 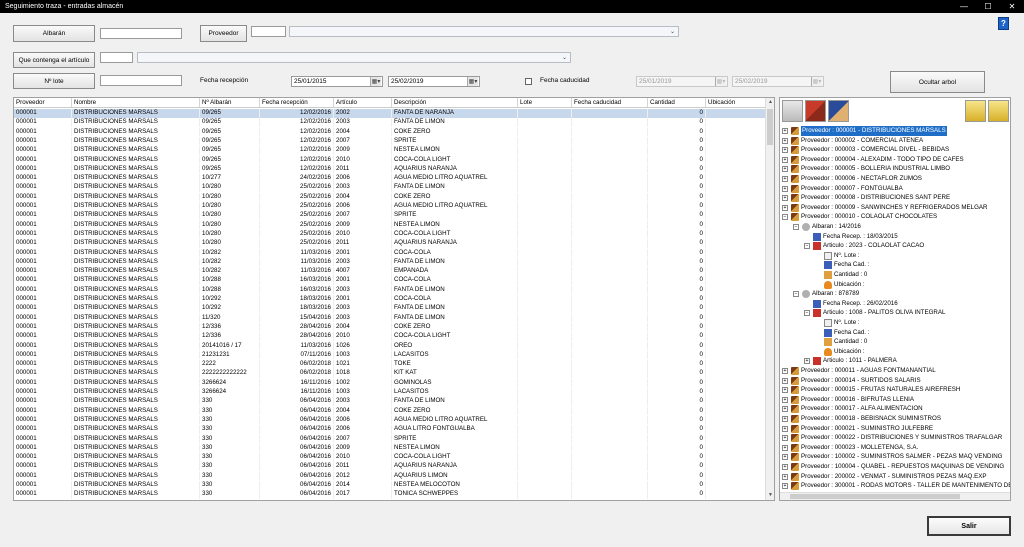 I want to click on minimize-button: —, so click(x=964, y=6).